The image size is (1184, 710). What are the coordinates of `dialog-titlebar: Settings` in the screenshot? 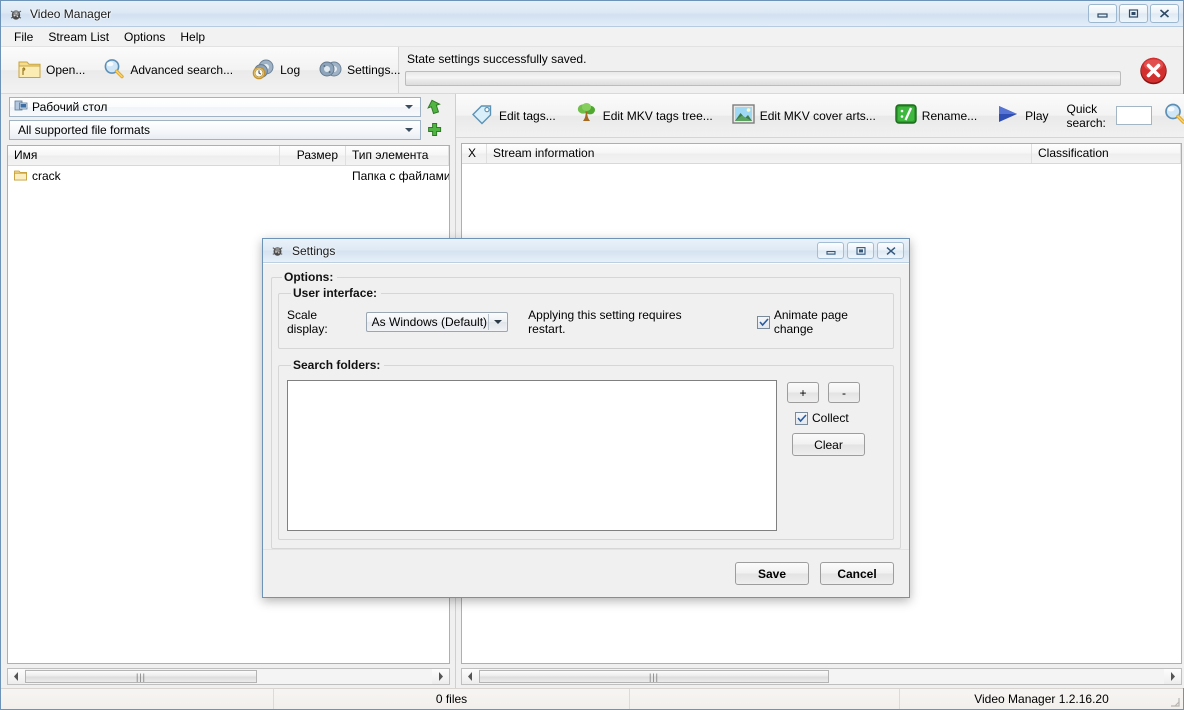 It's located at (586, 251).